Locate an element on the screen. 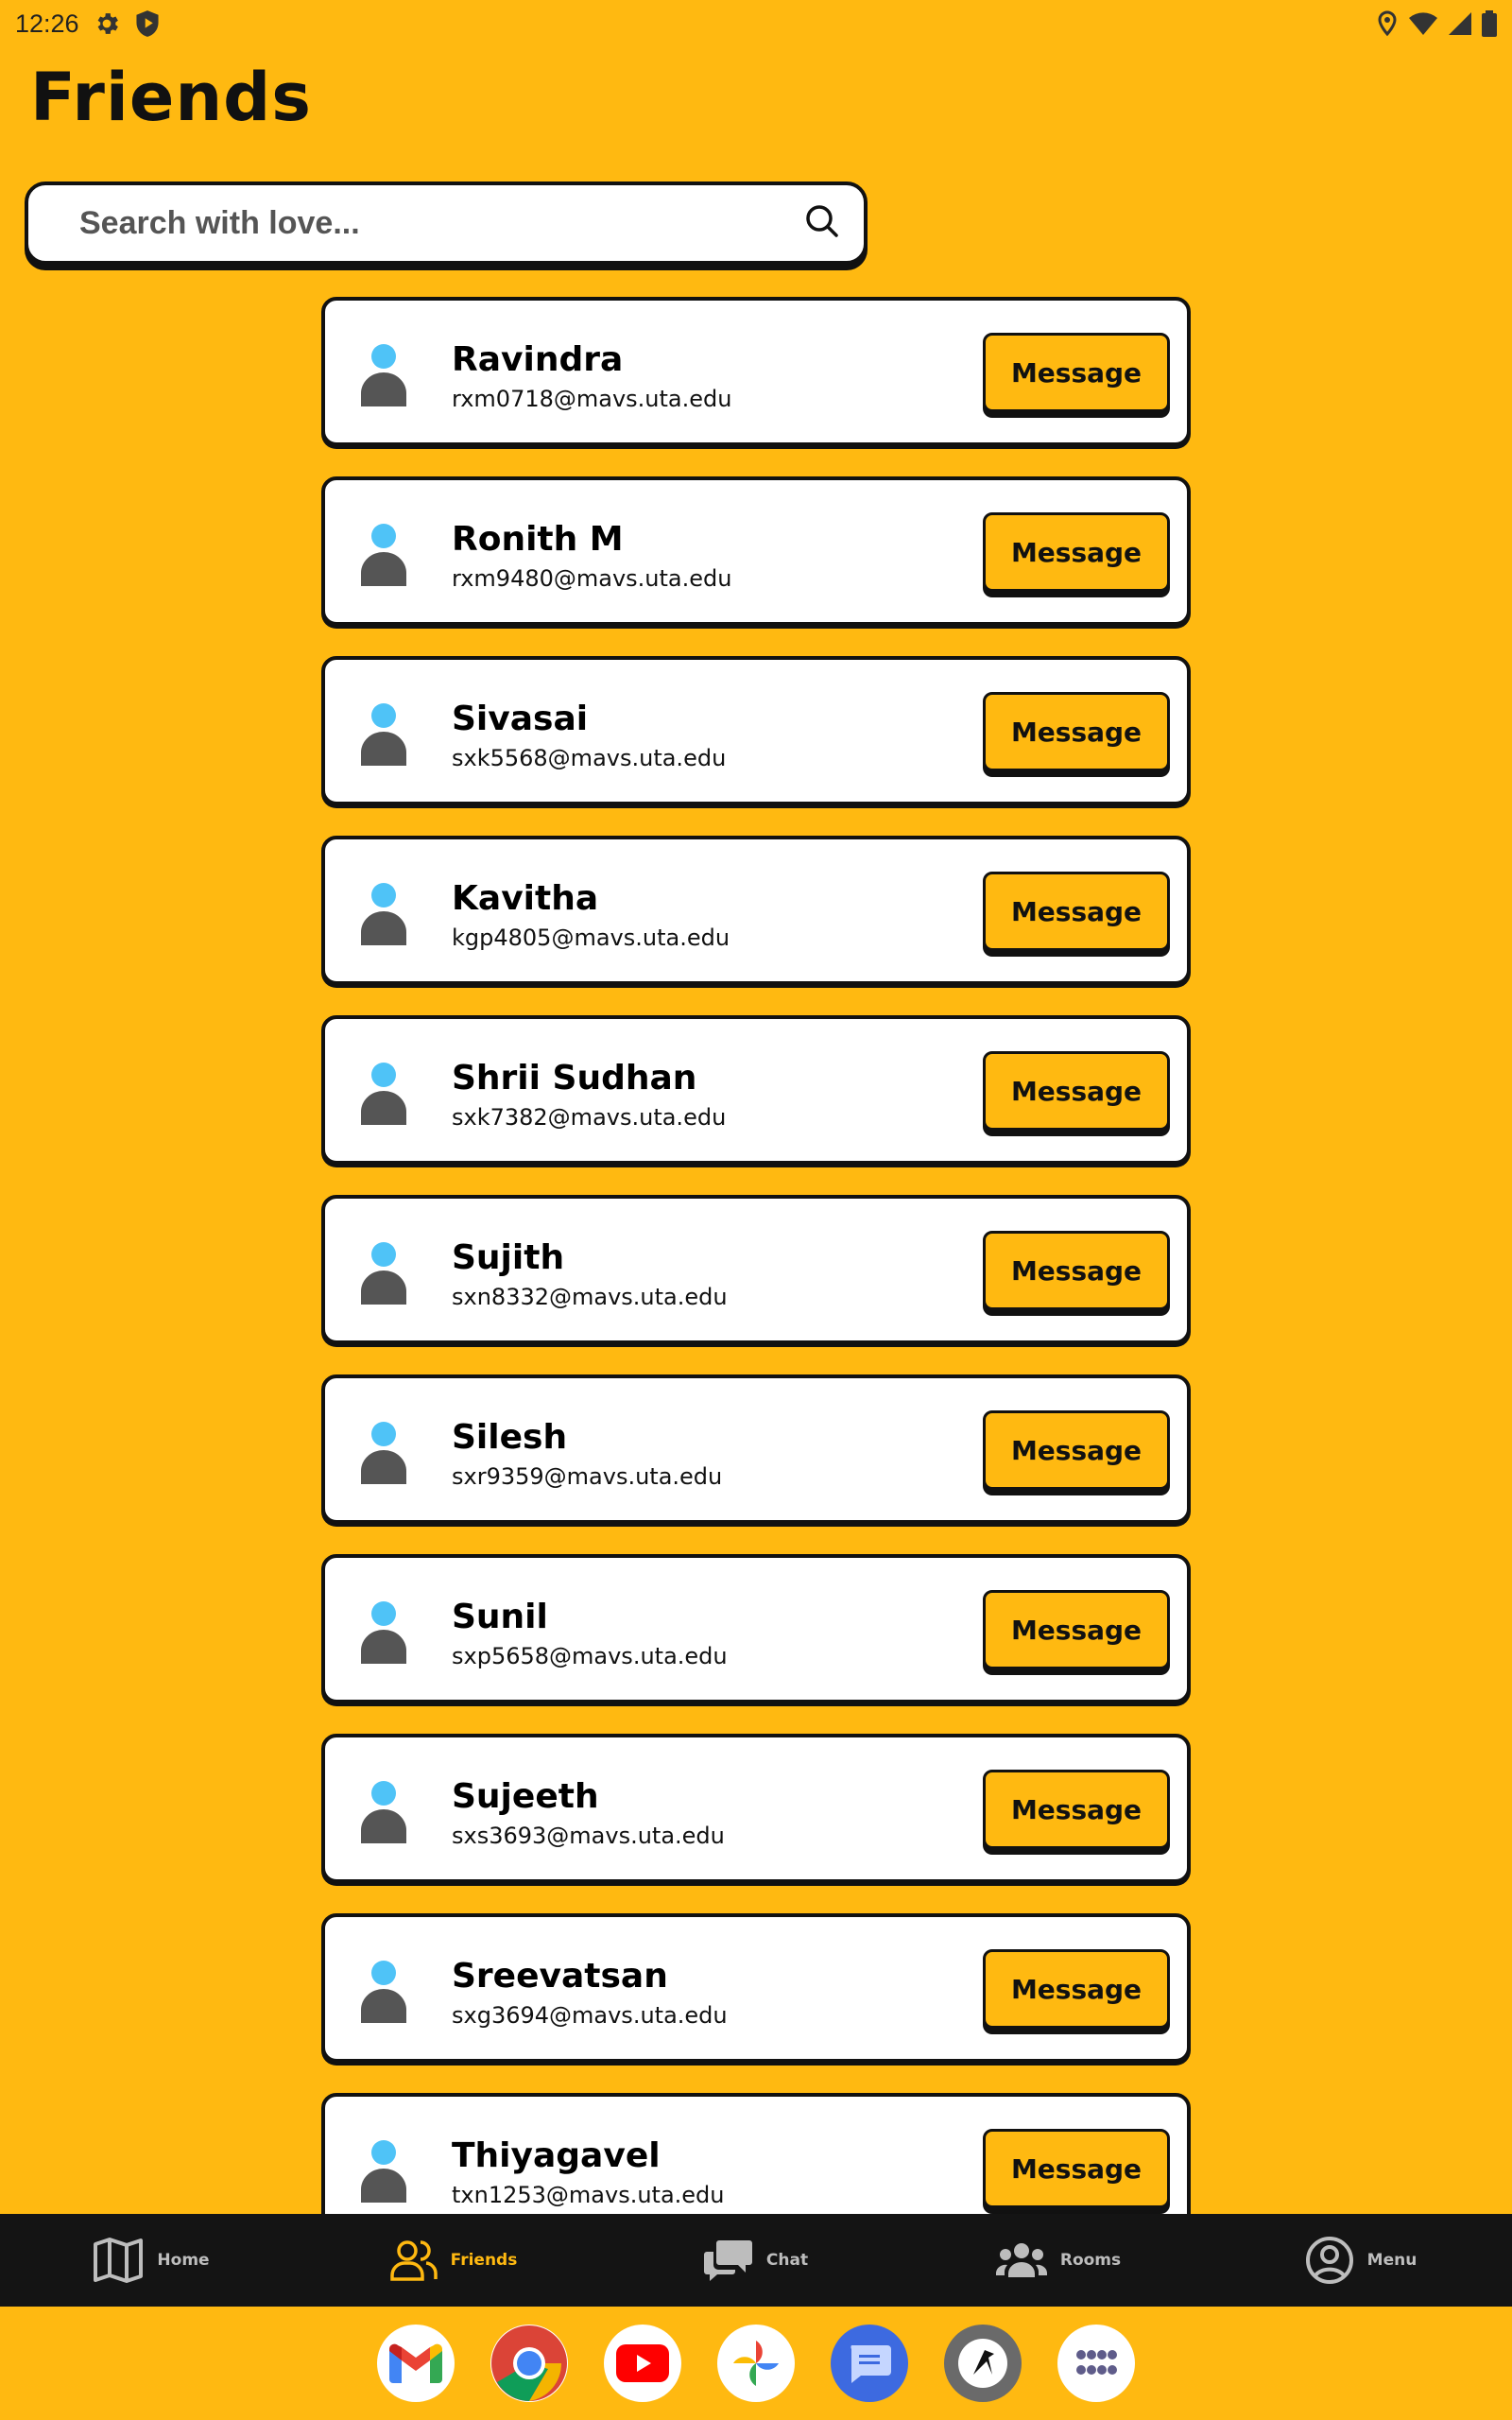 Image resolution: width=1512 pixels, height=2420 pixels. status-time: 12:26 is located at coordinates (47, 24).